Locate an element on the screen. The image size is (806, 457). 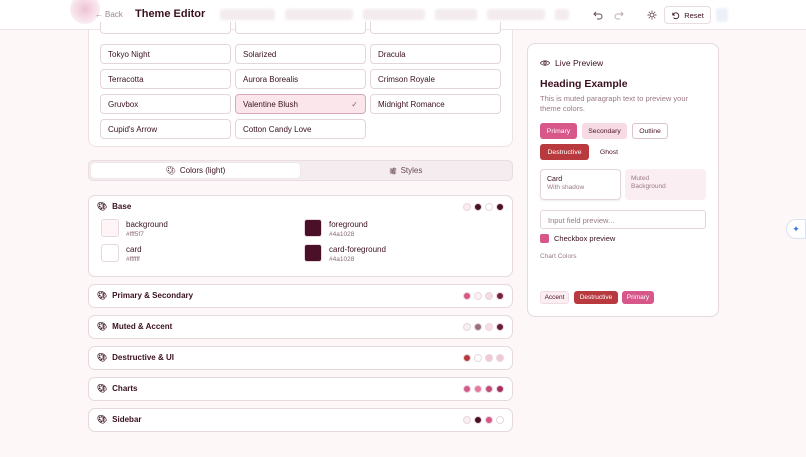
card-title: Card is located at coordinates (555, 179).